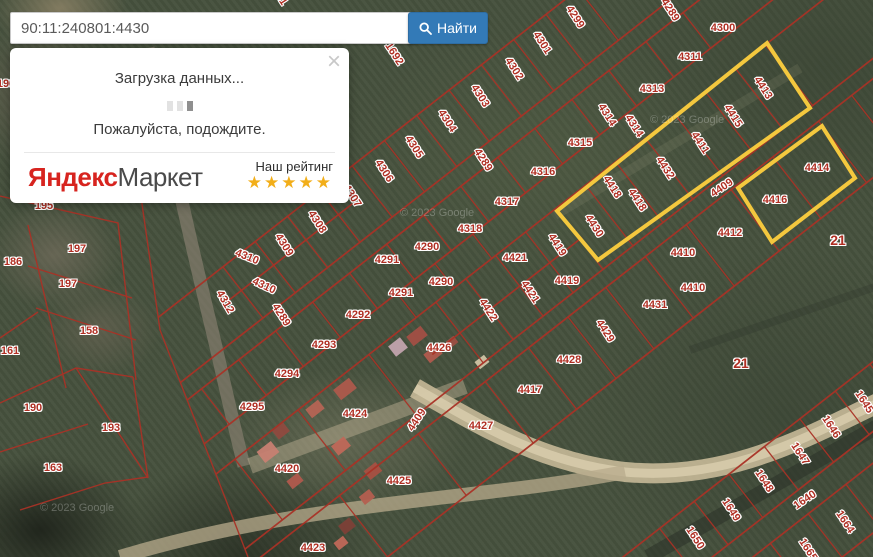 This screenshot has height=557, width=873. I want to click on market-logo-part: Маркет, so click(160, 177).